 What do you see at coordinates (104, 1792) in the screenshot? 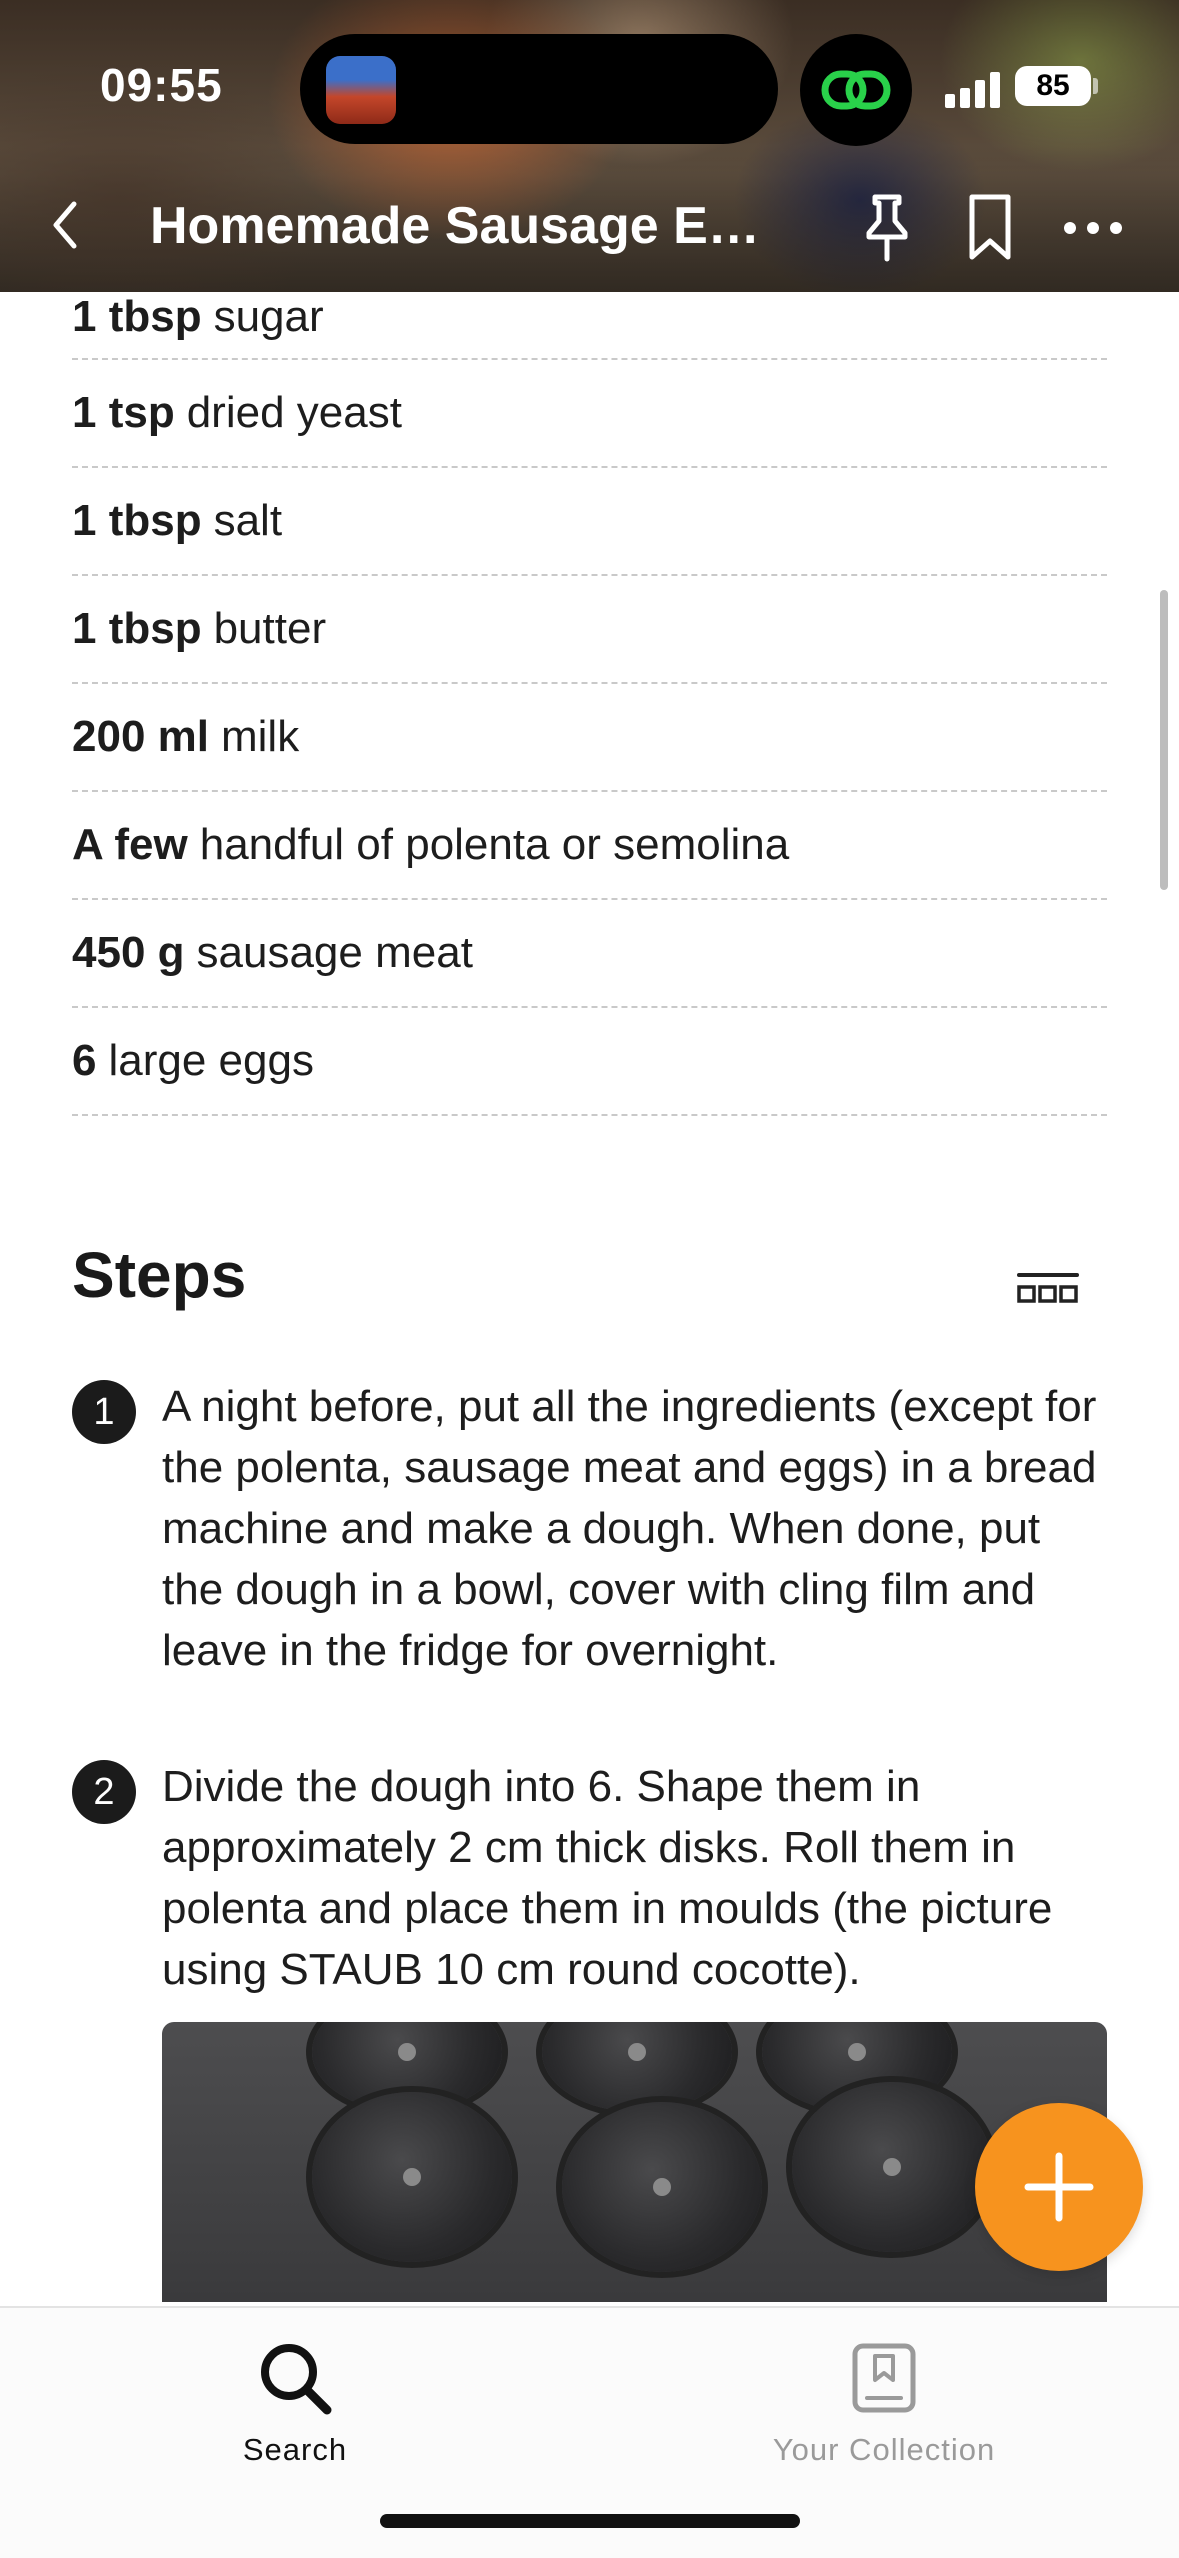
I see `step-number-badge: 2` at bounding box center [104, 1792].